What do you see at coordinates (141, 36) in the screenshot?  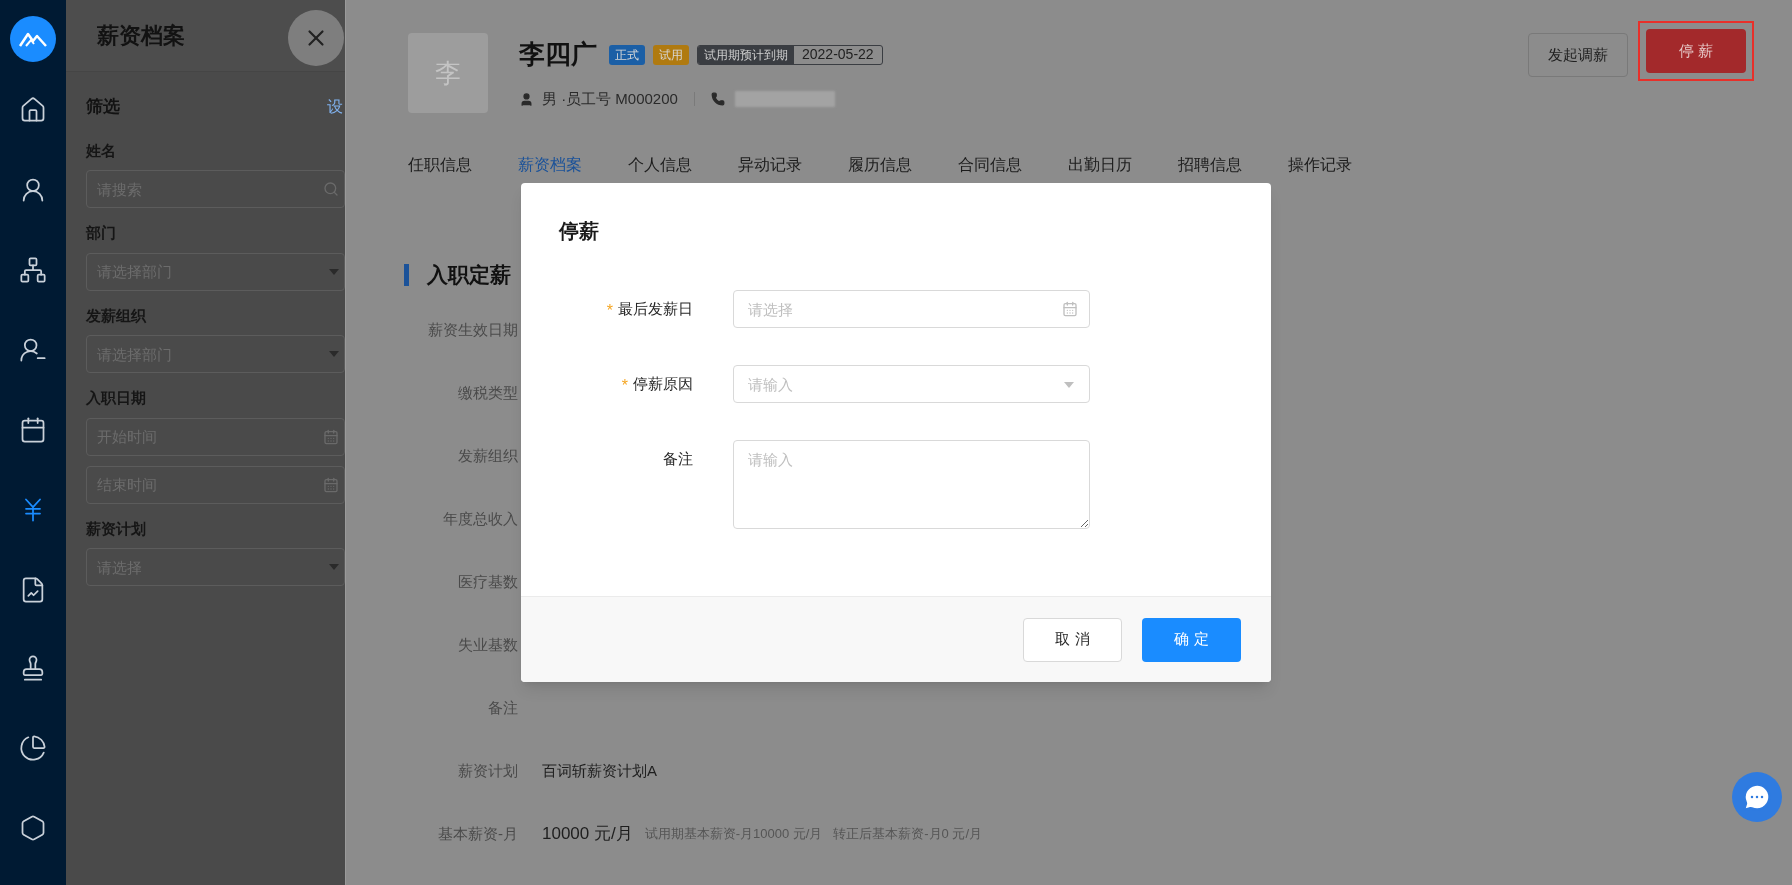 I see `panel-title: 薪资档案` at bounding box center [141, 36].